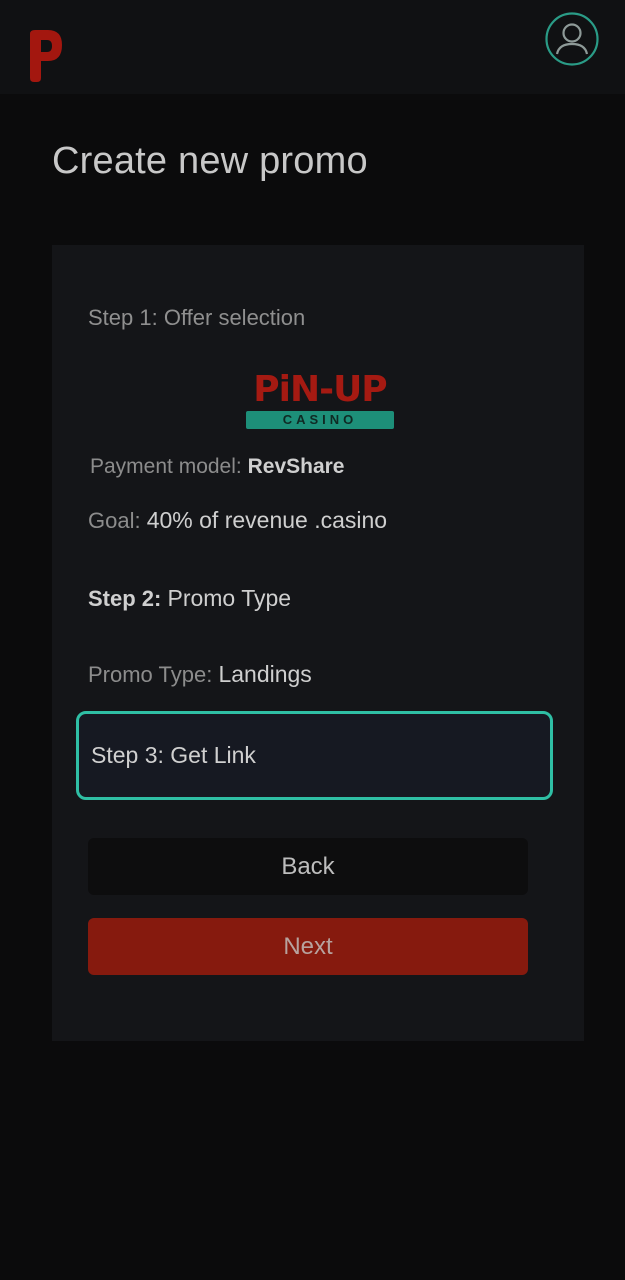 The width and height of the screenshot is (625, 1280). What do you see at coordinates (166, 466) in the screenshot?
I see `payment-model-label: Payment model:` at bounding box center [166, 466].